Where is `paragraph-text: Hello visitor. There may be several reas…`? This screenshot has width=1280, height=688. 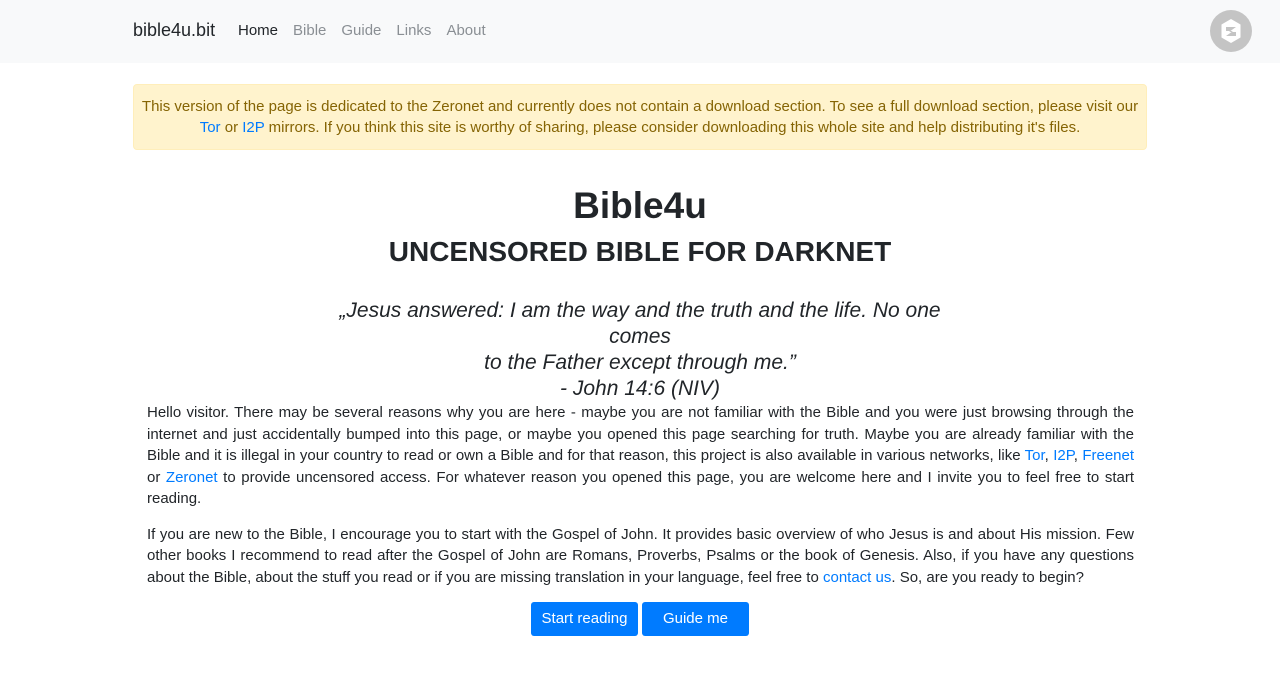
paragraph-text: Hello visitor. There may be several reas… is located at coordinates (640, 434).